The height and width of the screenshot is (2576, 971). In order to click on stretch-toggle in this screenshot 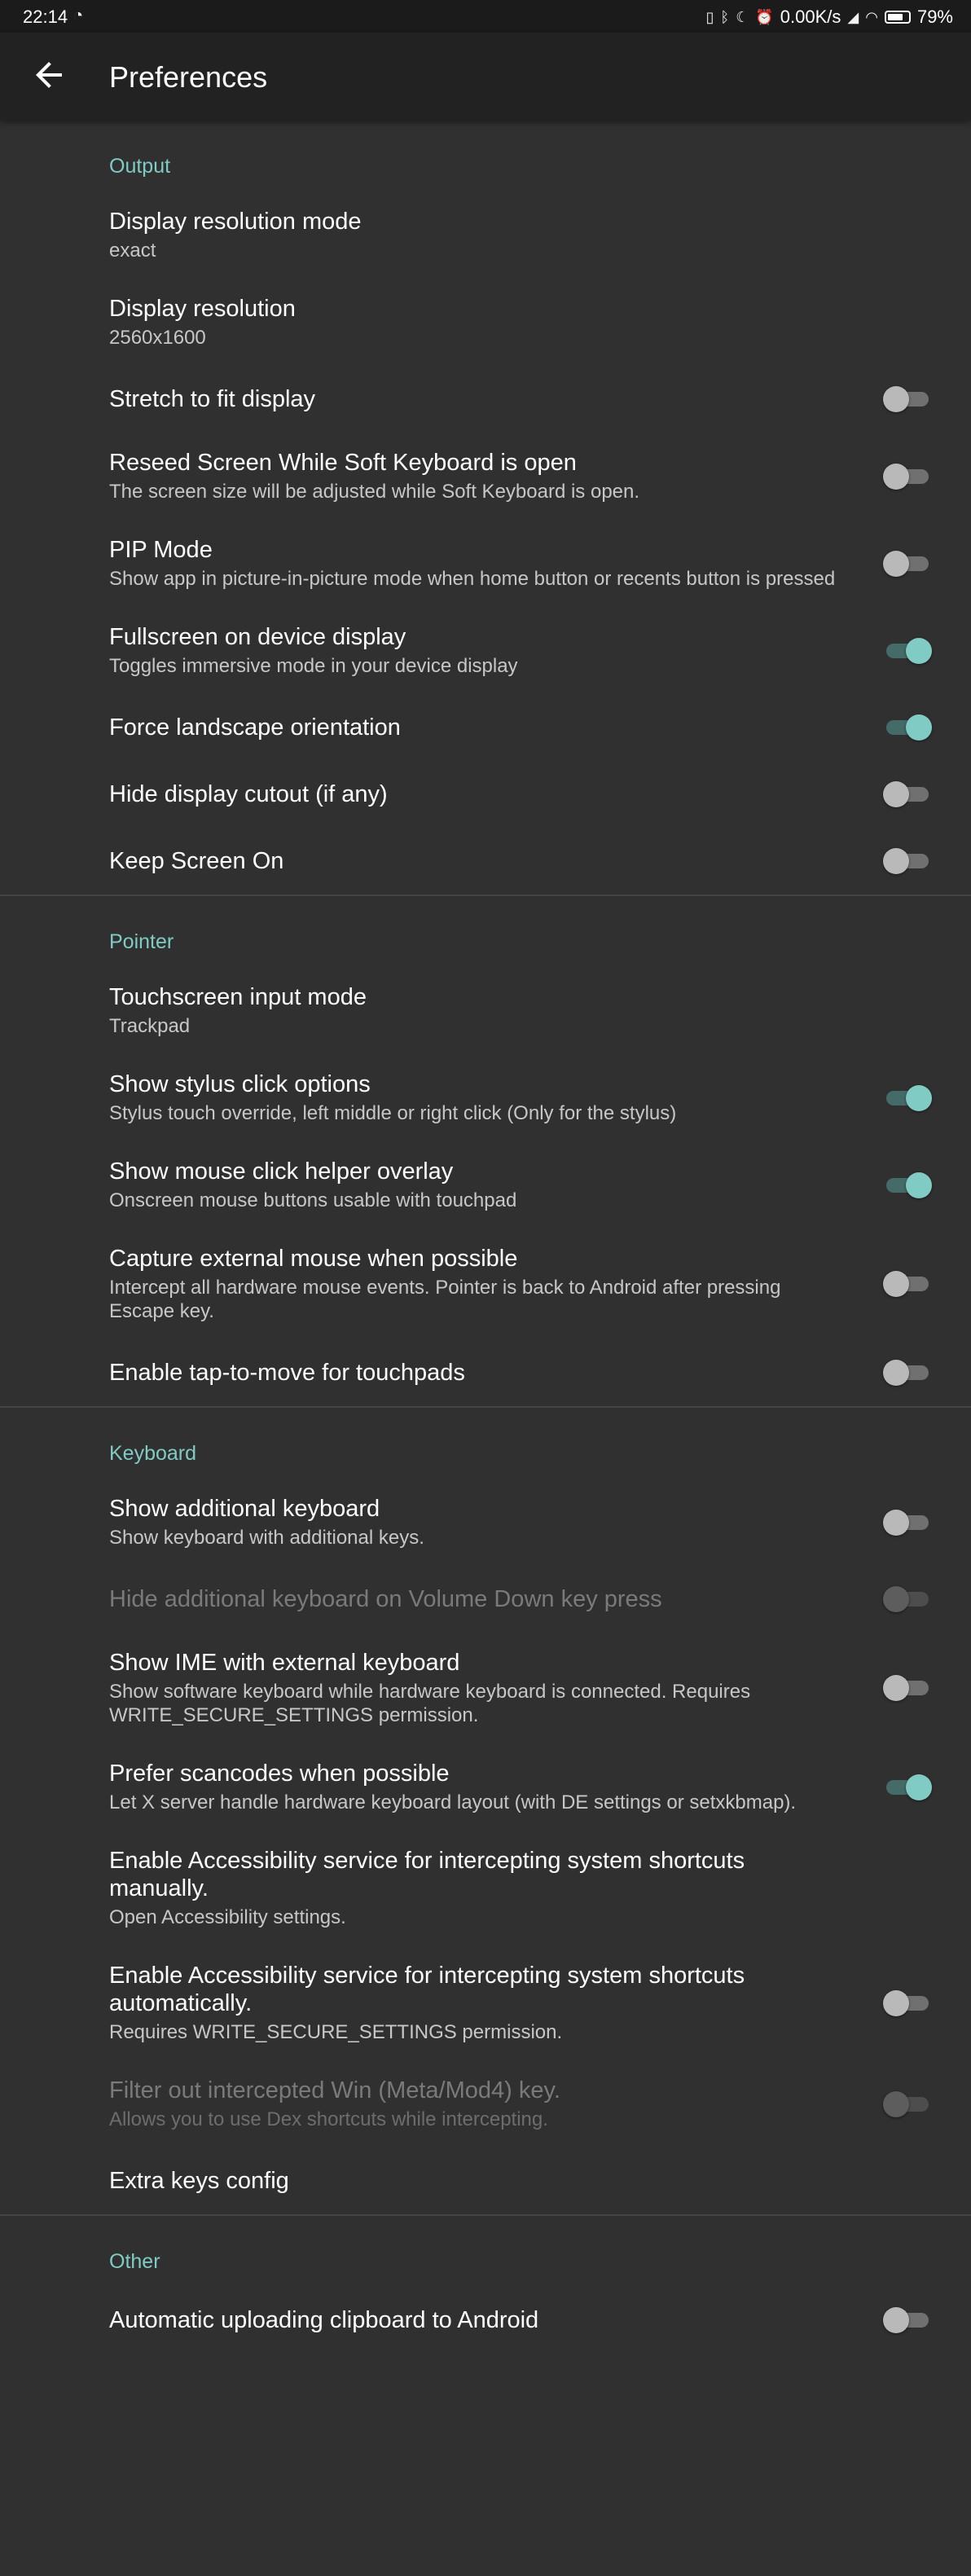, I will do `click(907, 399)`.